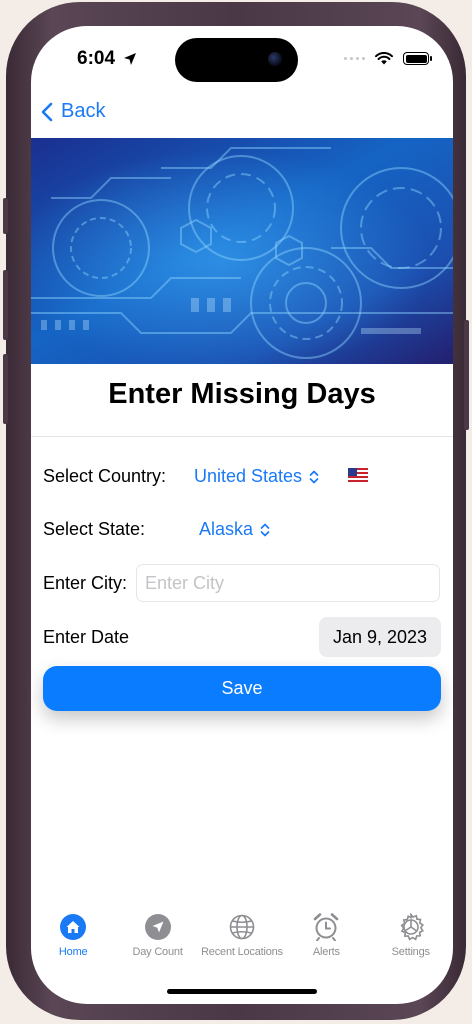 The height and width of the screenshot is (1024, 472). Describe the element at coordinates (275, 59) in the screenshot. I see `front-camera` at that location.